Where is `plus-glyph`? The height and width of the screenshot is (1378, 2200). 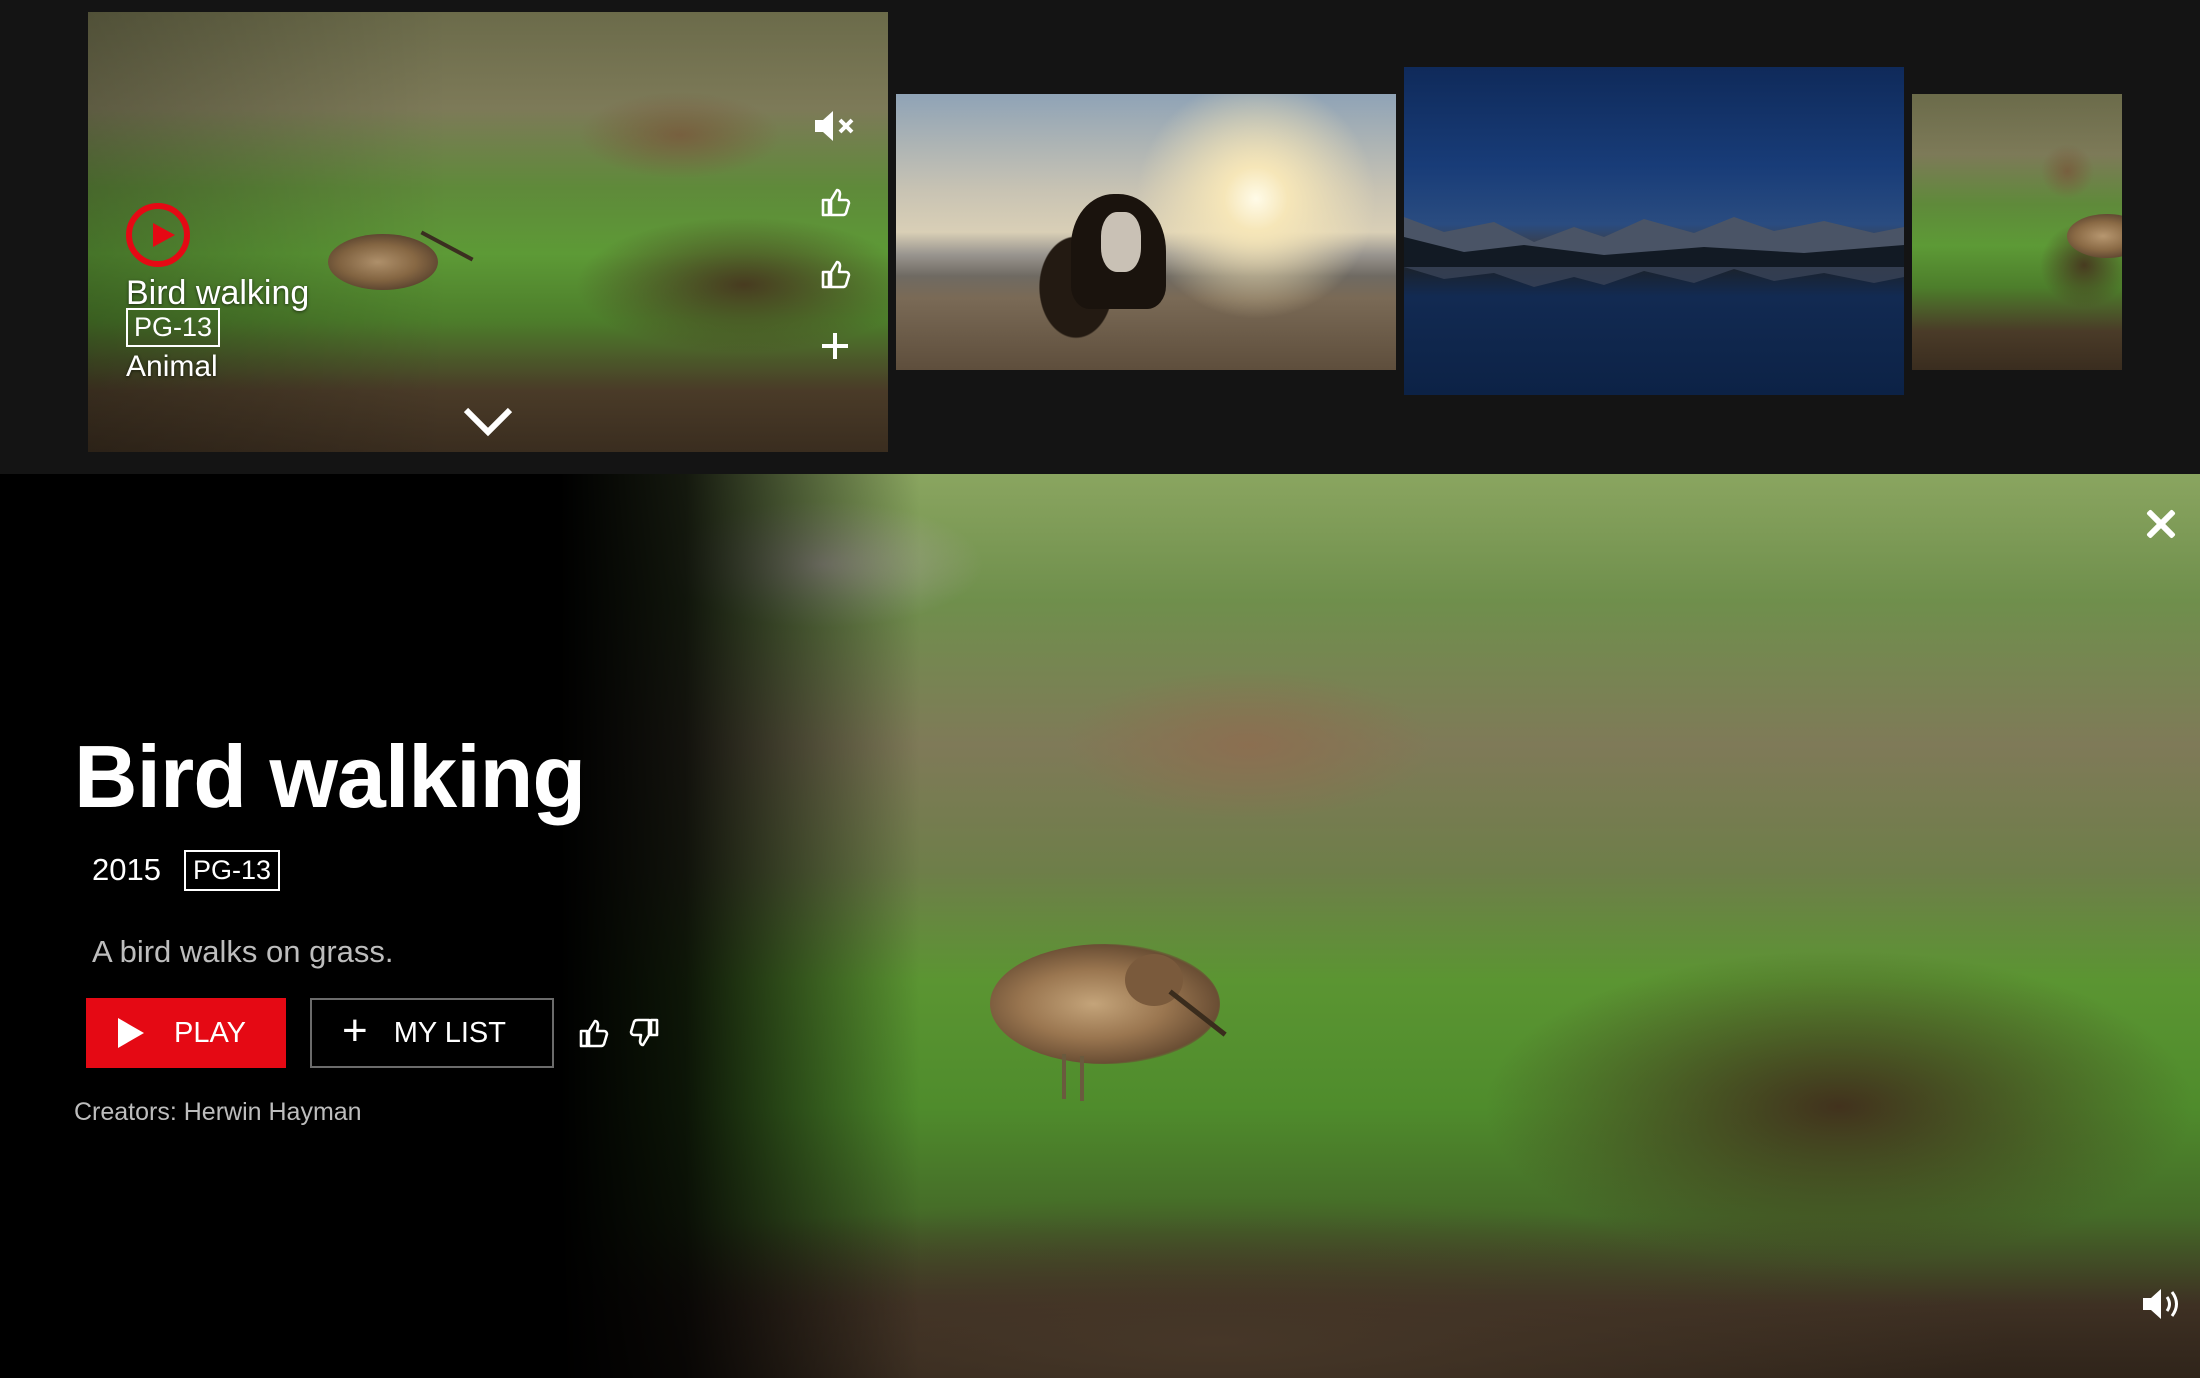 plus-glyph is located at coordinates (835, 346).